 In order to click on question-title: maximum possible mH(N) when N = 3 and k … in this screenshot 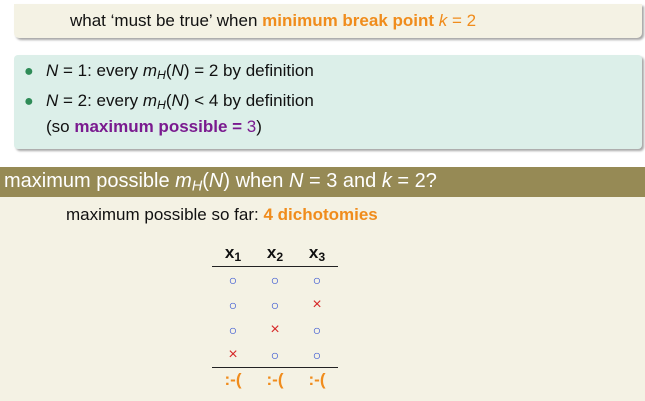, I will do `click(220, 182)`.